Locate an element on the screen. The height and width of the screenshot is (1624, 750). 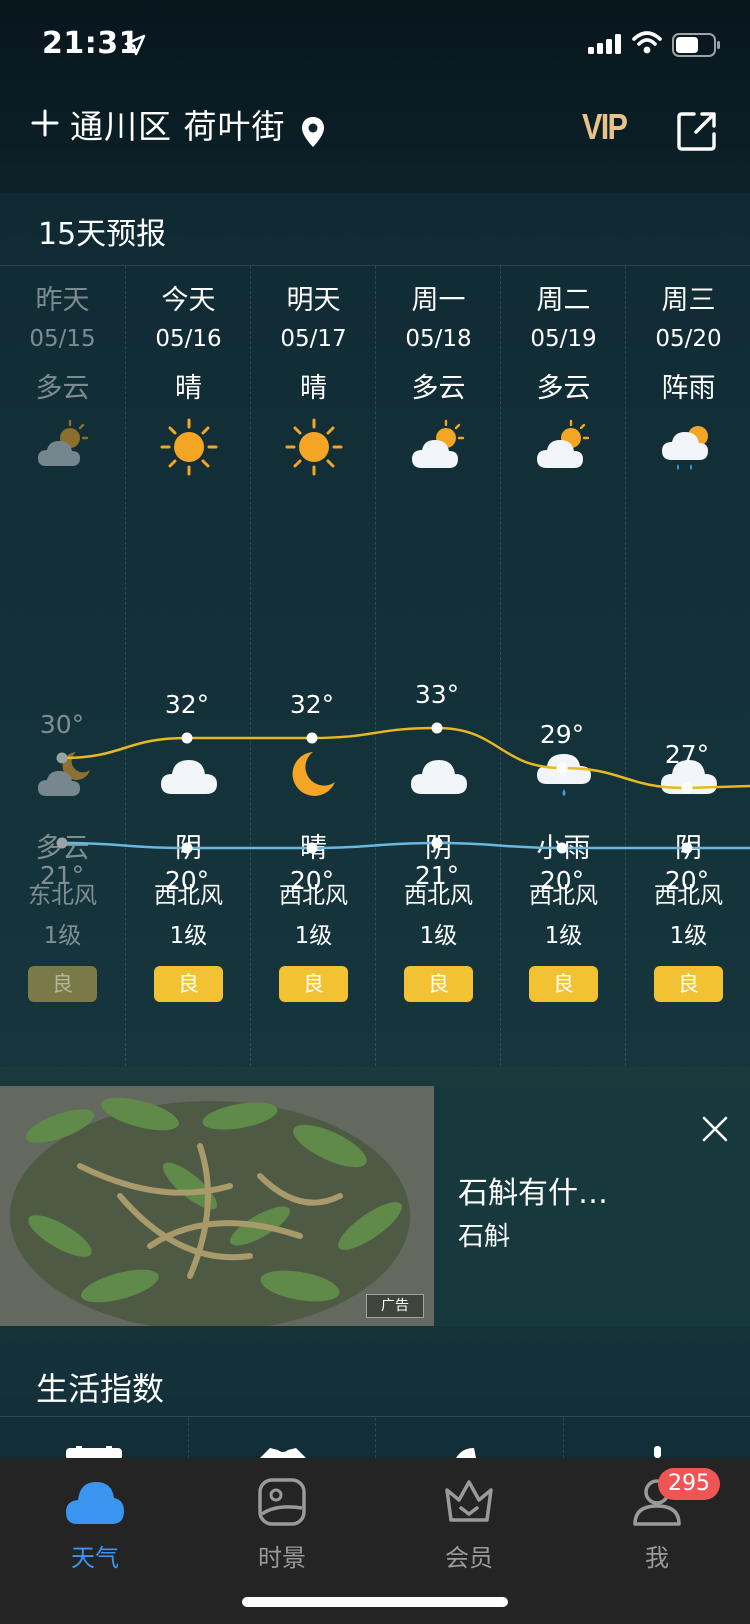
forecast-day-column: 明天 05/17 晴 晴 西北风 1级 良 is located at coordinates (313, 666).